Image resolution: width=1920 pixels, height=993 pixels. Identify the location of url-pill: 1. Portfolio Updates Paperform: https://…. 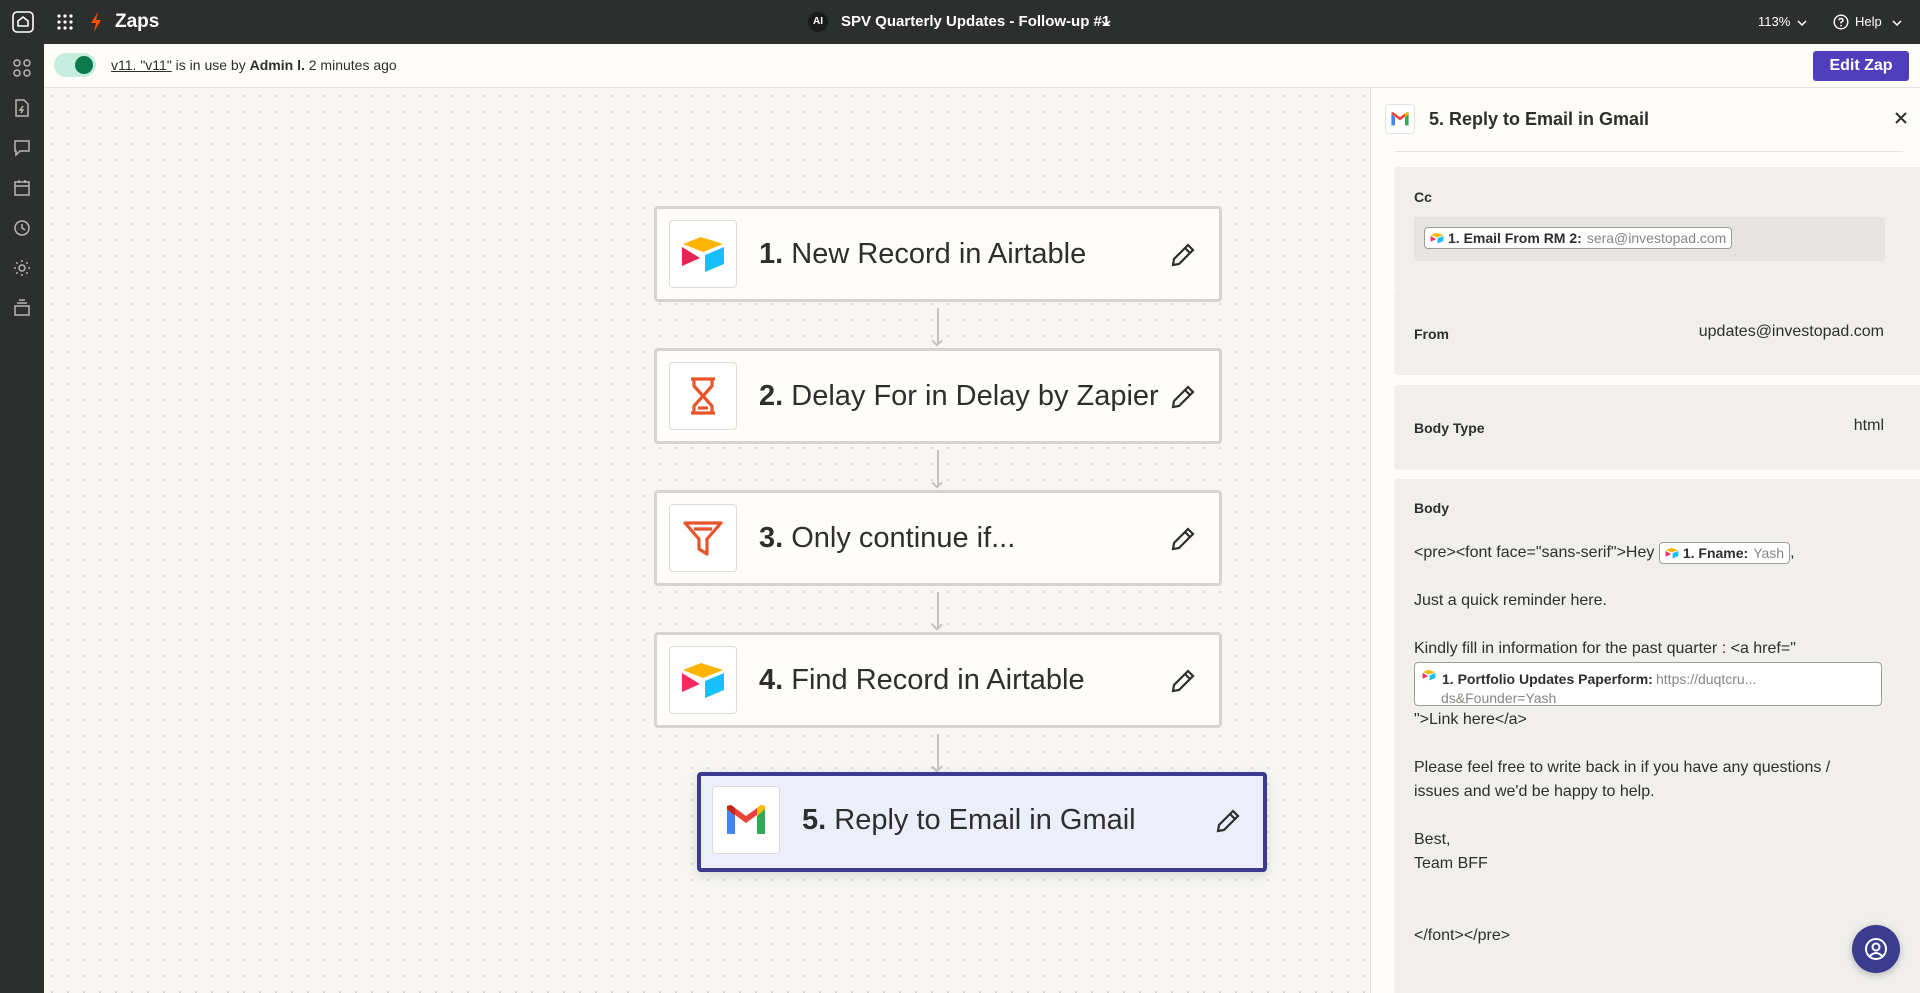
(1648, 684).